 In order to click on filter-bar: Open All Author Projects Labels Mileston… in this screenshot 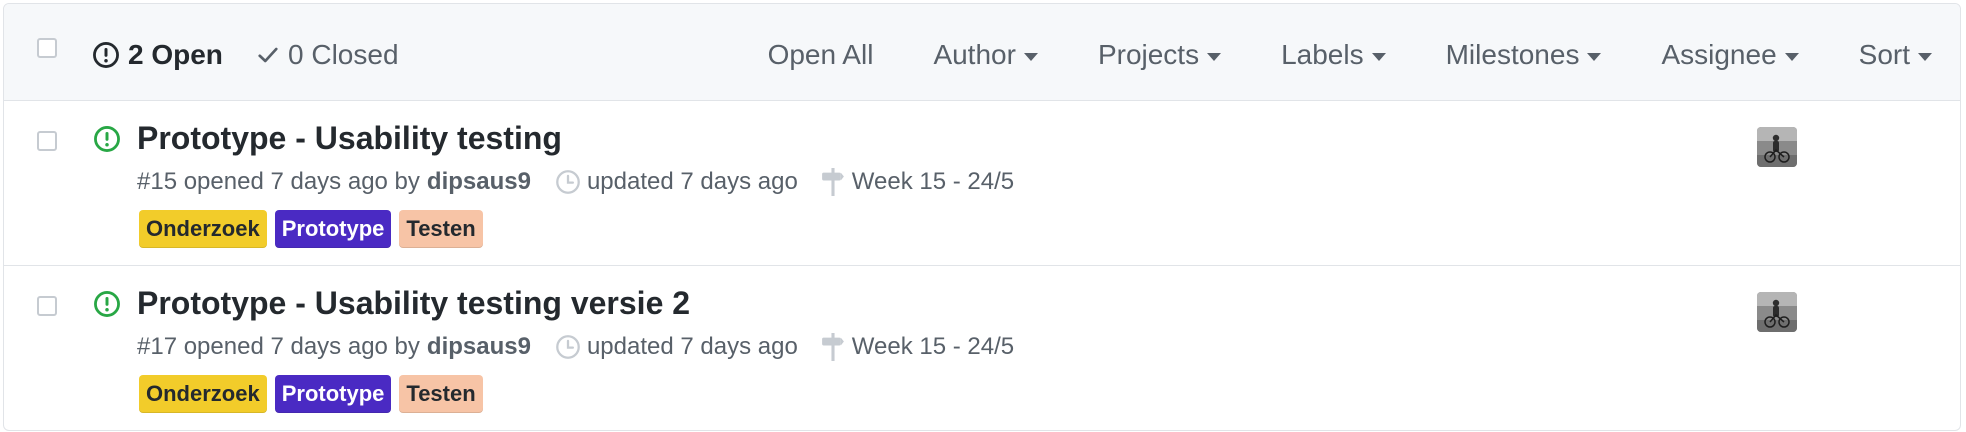, I will do `click(1350, 55)`.